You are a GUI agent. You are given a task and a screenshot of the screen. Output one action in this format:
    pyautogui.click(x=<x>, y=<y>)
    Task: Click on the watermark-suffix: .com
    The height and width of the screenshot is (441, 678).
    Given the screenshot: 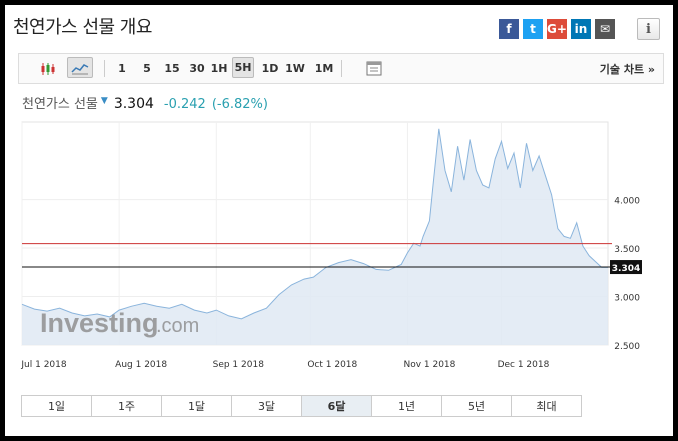 What is the action you would take?
    pyautogui.click(x=177, y=326)
    